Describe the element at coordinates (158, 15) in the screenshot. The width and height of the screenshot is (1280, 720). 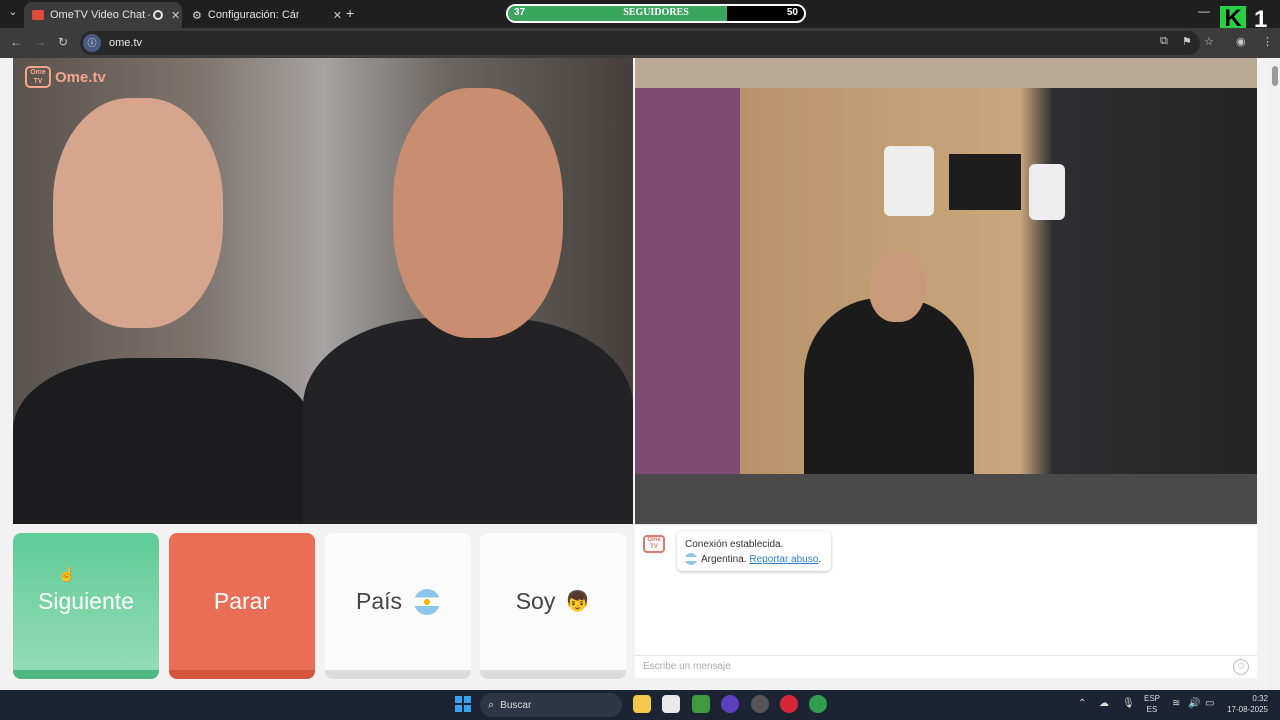
I see `recording-icon` at that location.